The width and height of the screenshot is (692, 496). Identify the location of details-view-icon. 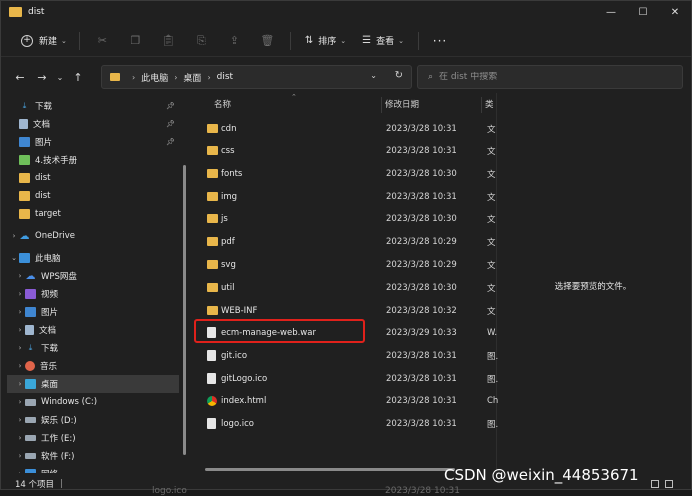
(655, 484).